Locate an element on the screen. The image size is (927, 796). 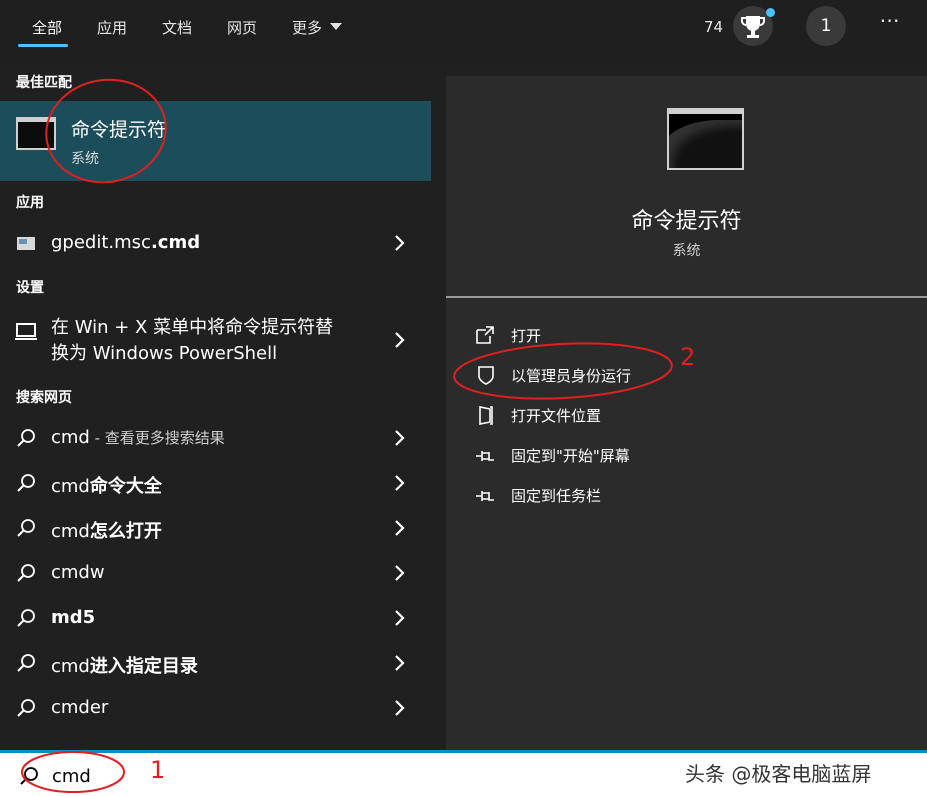
section-web: 搜索网页 is located at coordinates (44, 398).